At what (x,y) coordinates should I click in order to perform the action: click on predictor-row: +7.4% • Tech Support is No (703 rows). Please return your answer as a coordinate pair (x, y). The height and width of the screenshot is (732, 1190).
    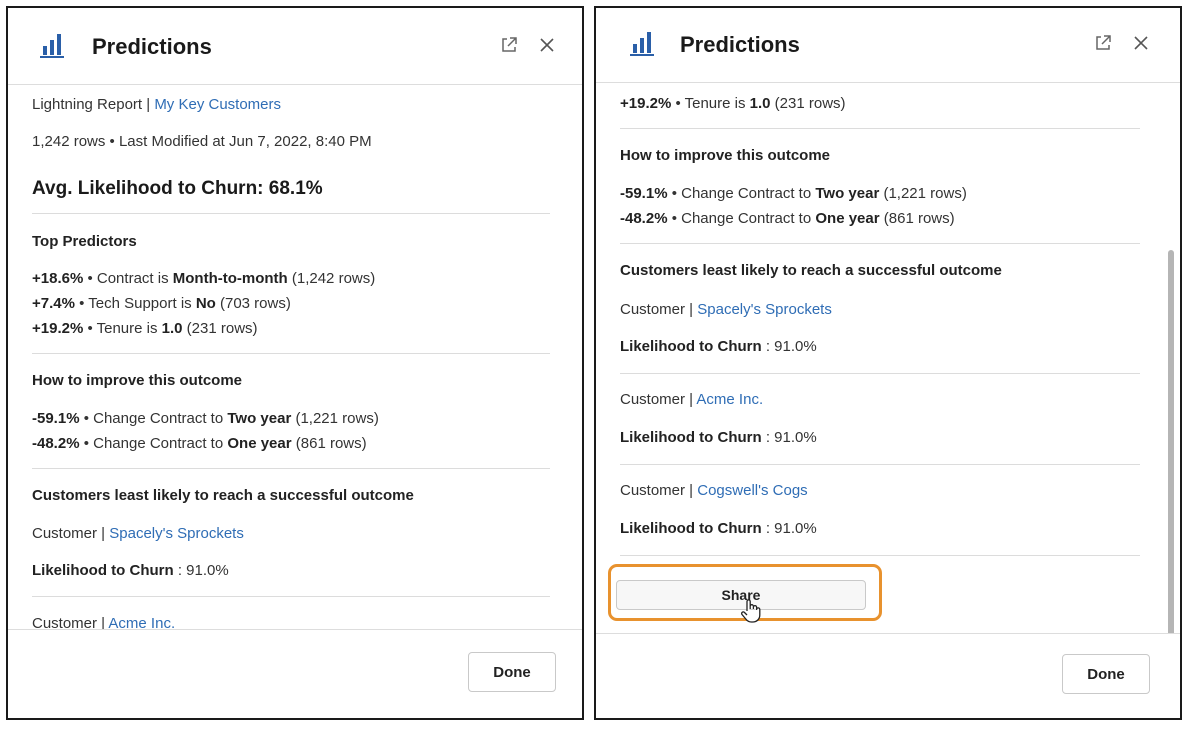
    Looking at the image, I should click on (161, 303).